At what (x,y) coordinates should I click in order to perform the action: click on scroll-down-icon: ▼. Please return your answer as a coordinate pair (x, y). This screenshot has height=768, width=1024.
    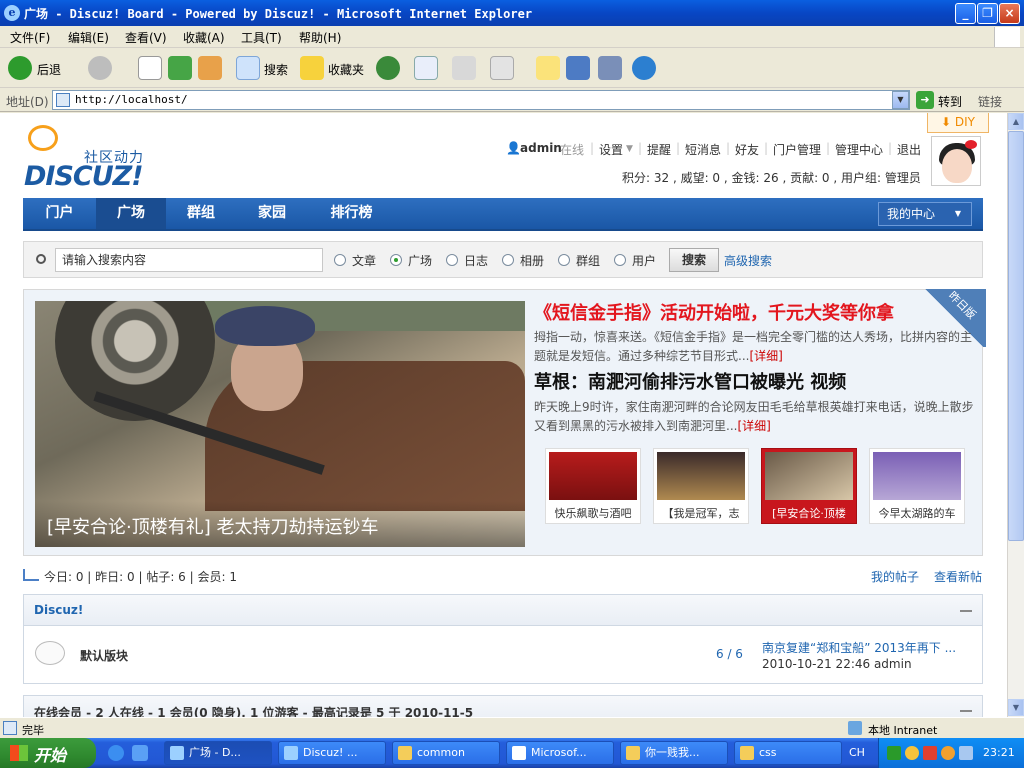
    Looking at the image, I should click on (1016, 707).